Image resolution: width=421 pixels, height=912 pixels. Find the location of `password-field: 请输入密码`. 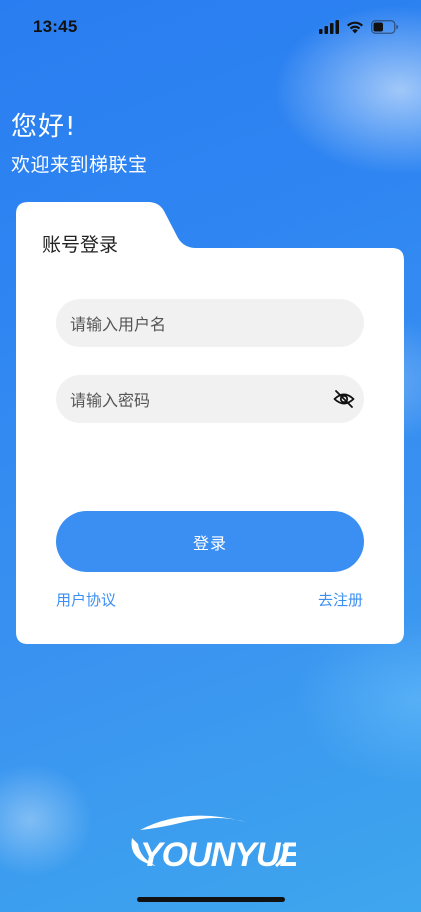

password-field: 请输入密码 is located at coordinates (210, 399).